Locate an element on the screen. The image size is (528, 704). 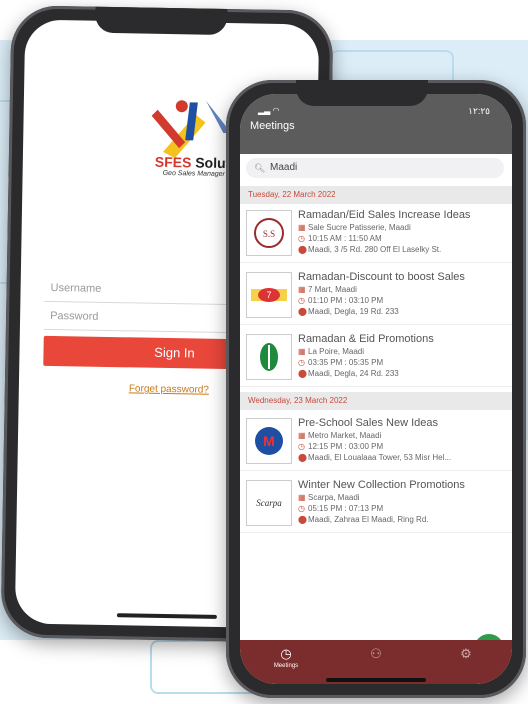
tab-meetings: ◷ Meetings is located at coordinates (286, 657).